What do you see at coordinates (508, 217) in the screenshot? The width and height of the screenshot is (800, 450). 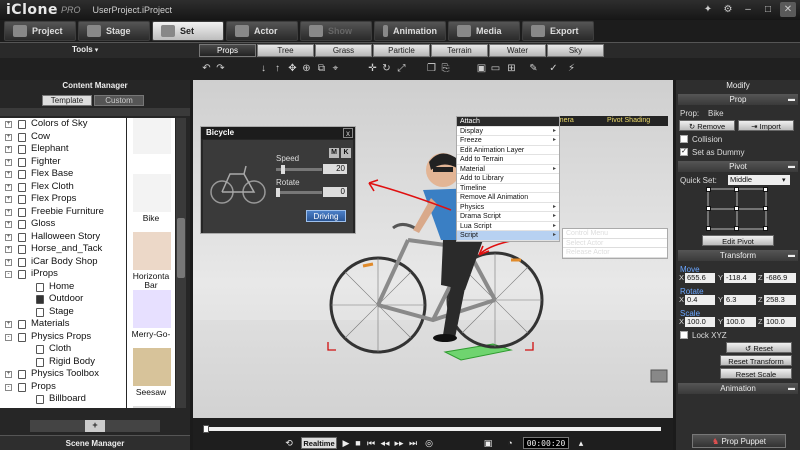 I see `context-menu-item: Drama Script ▸` at bounding box center [508, 217].